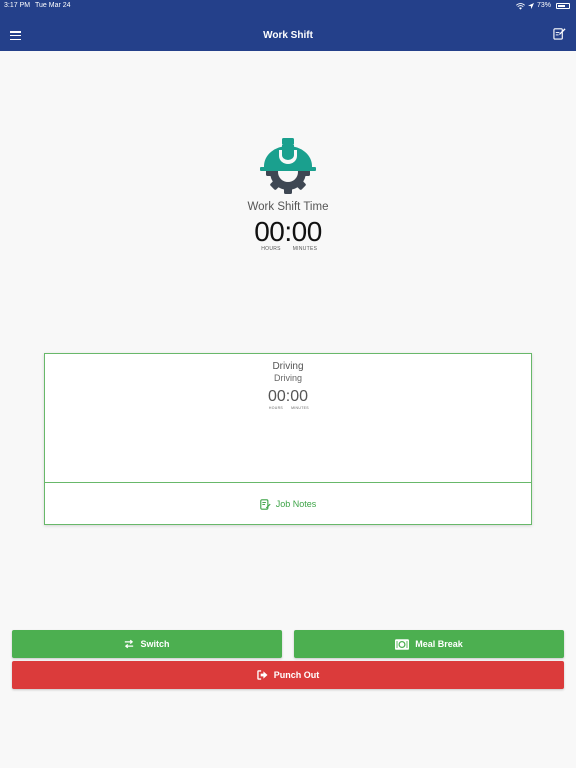  Describe the element at coordinates (276, 408) in the screenshot. I see `job-hours-label: HOURS` at that location.